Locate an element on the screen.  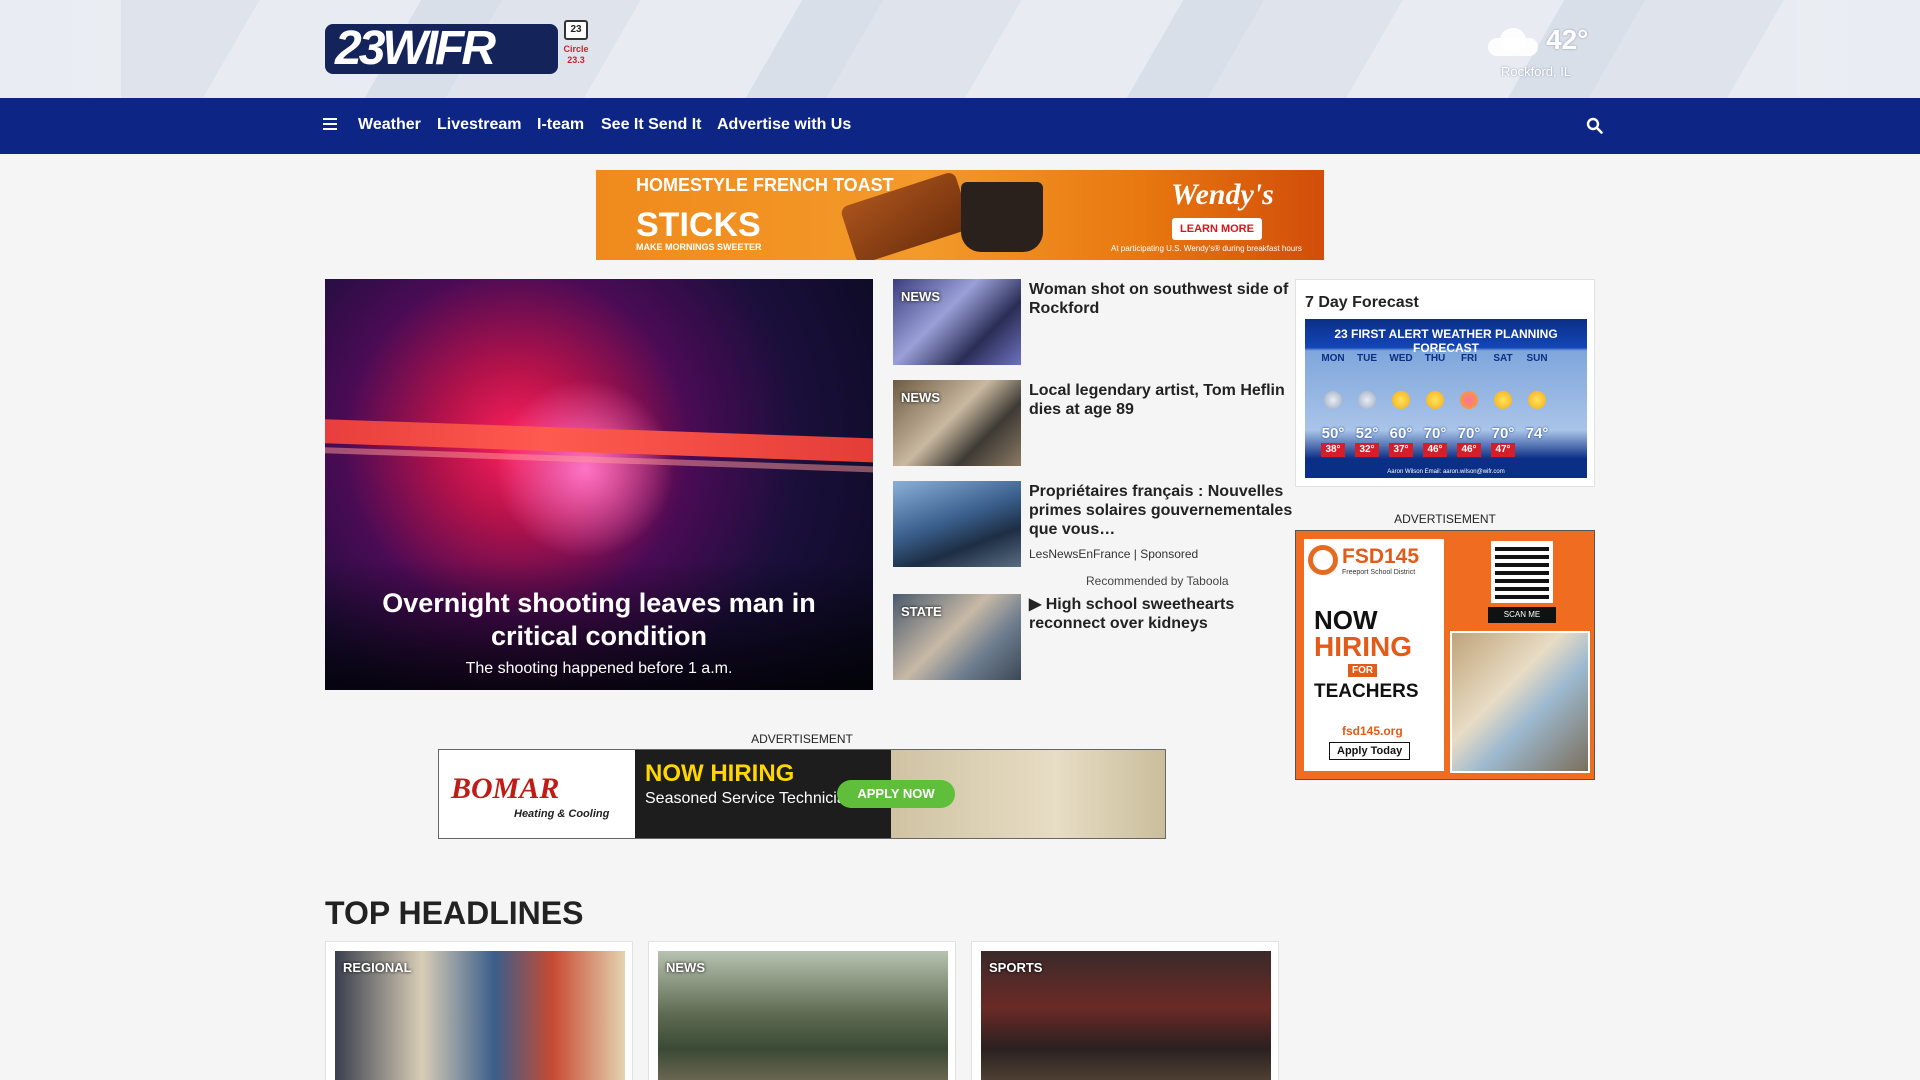
apply-today-button: Apply Today is located at coordinates (1370, 751).